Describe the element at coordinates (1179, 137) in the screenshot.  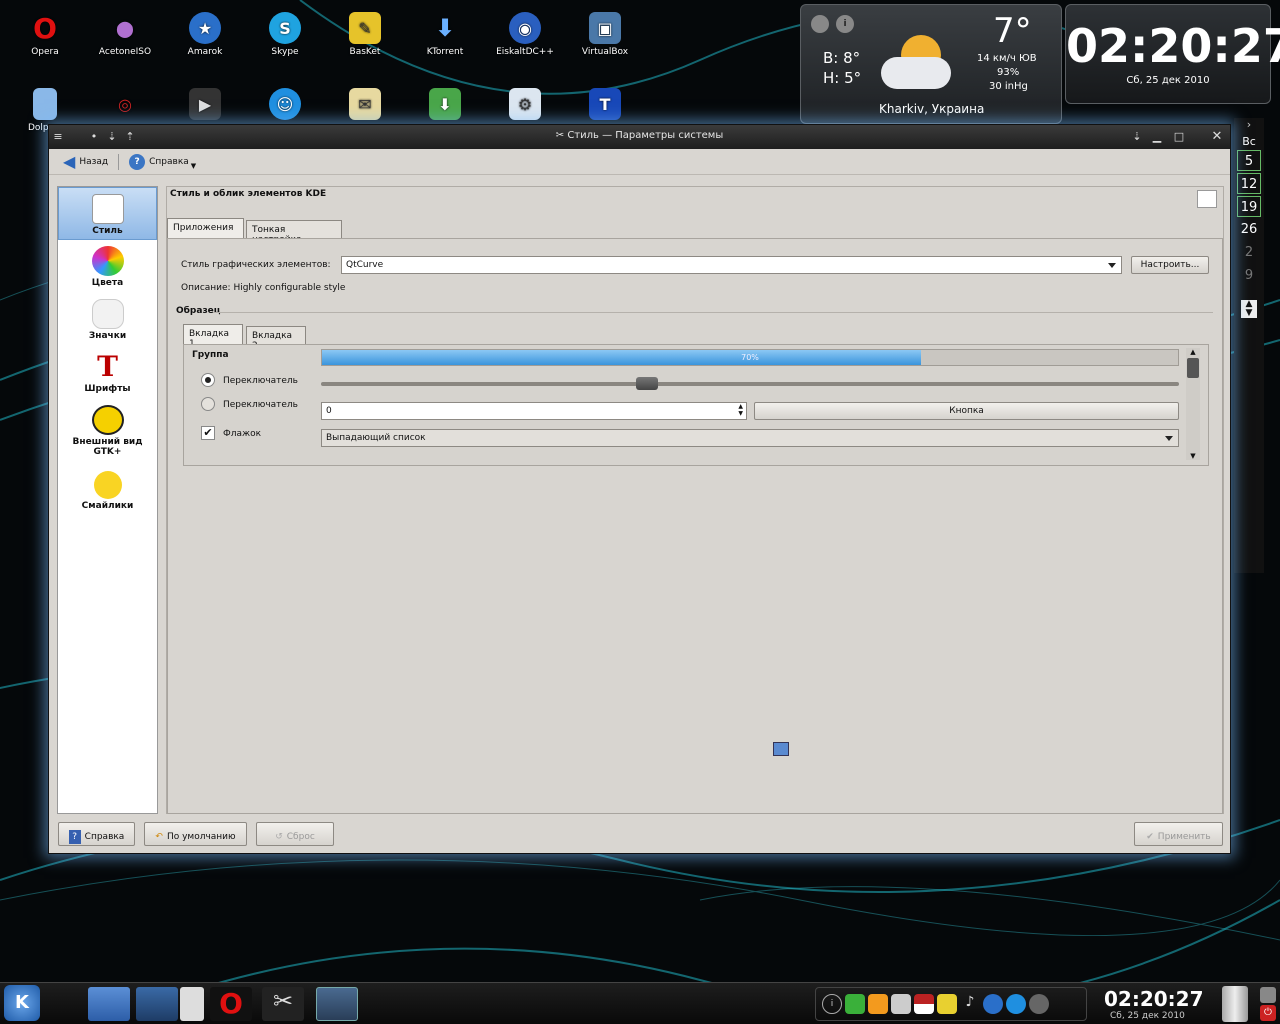
I see `maximize-icon: □` at that location.